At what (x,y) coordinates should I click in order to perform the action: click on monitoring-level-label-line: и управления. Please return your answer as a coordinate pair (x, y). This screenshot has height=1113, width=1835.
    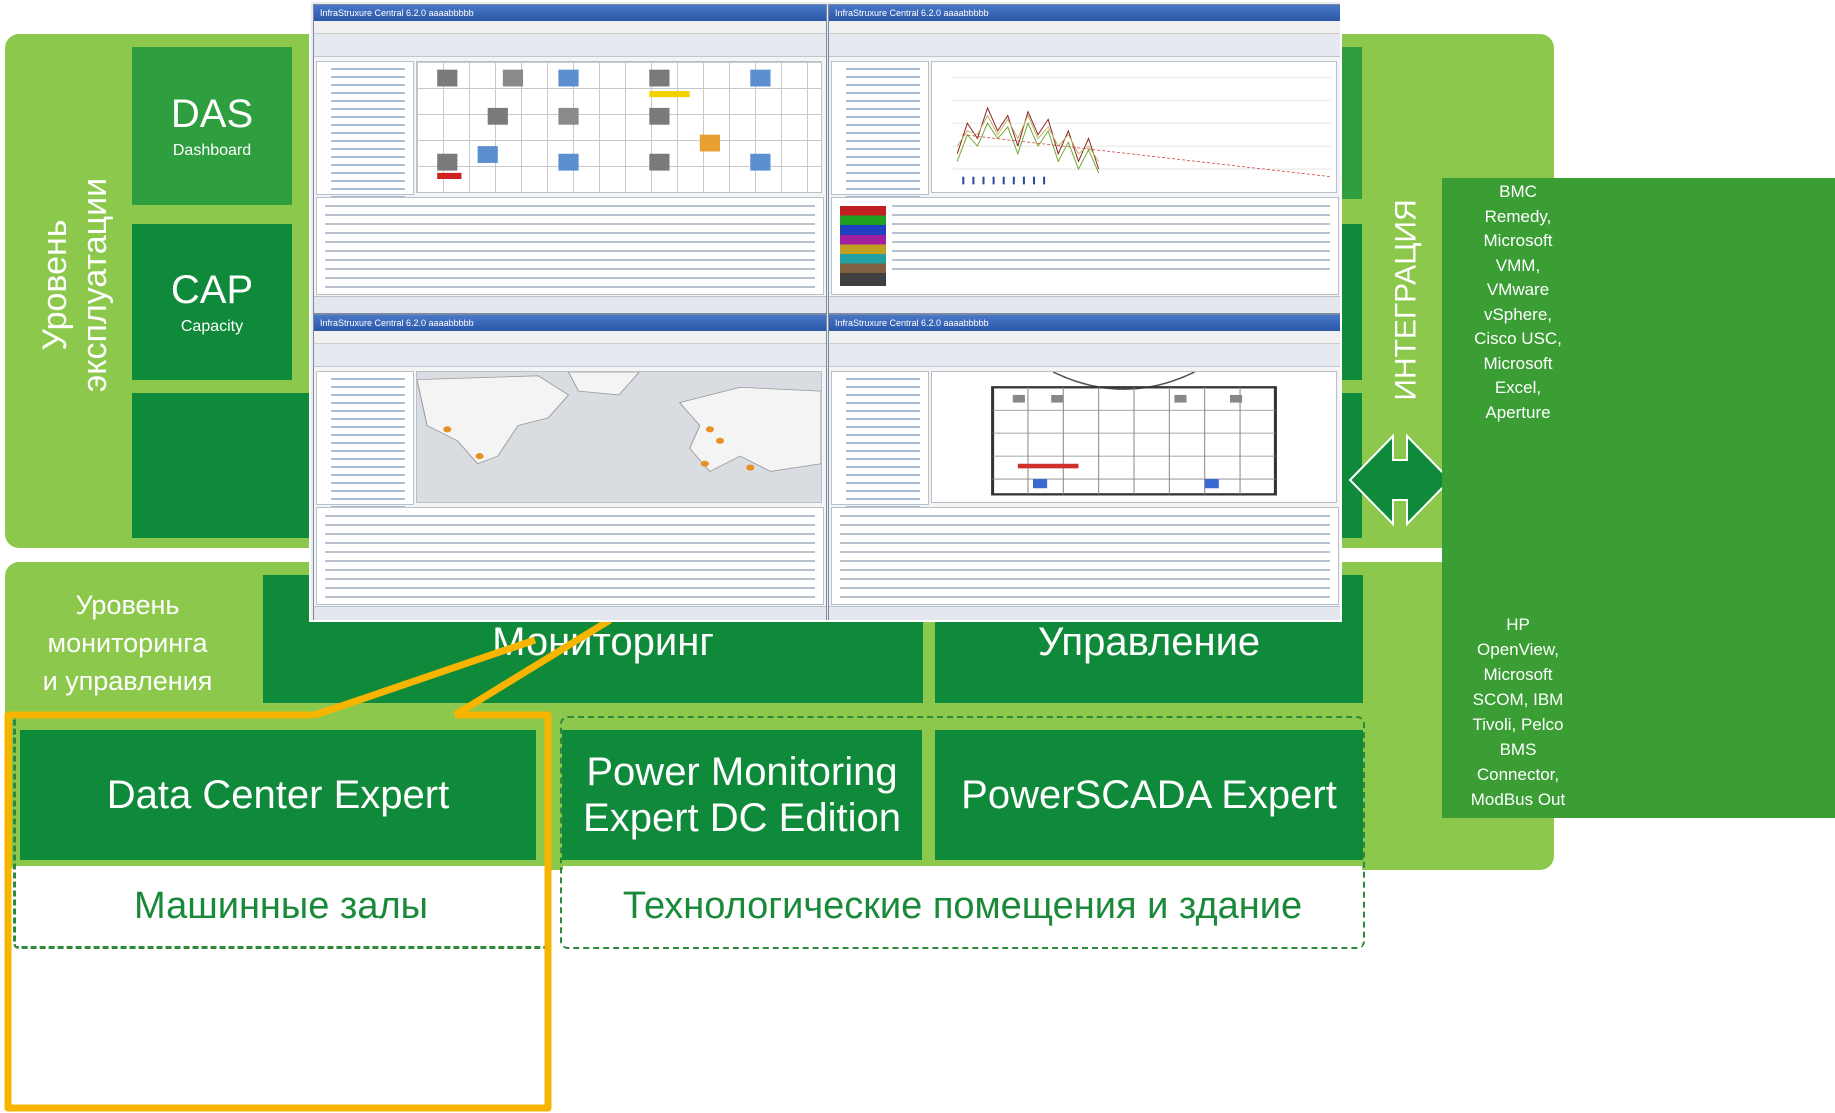
    Looking at the image, I should click on (127, 681).